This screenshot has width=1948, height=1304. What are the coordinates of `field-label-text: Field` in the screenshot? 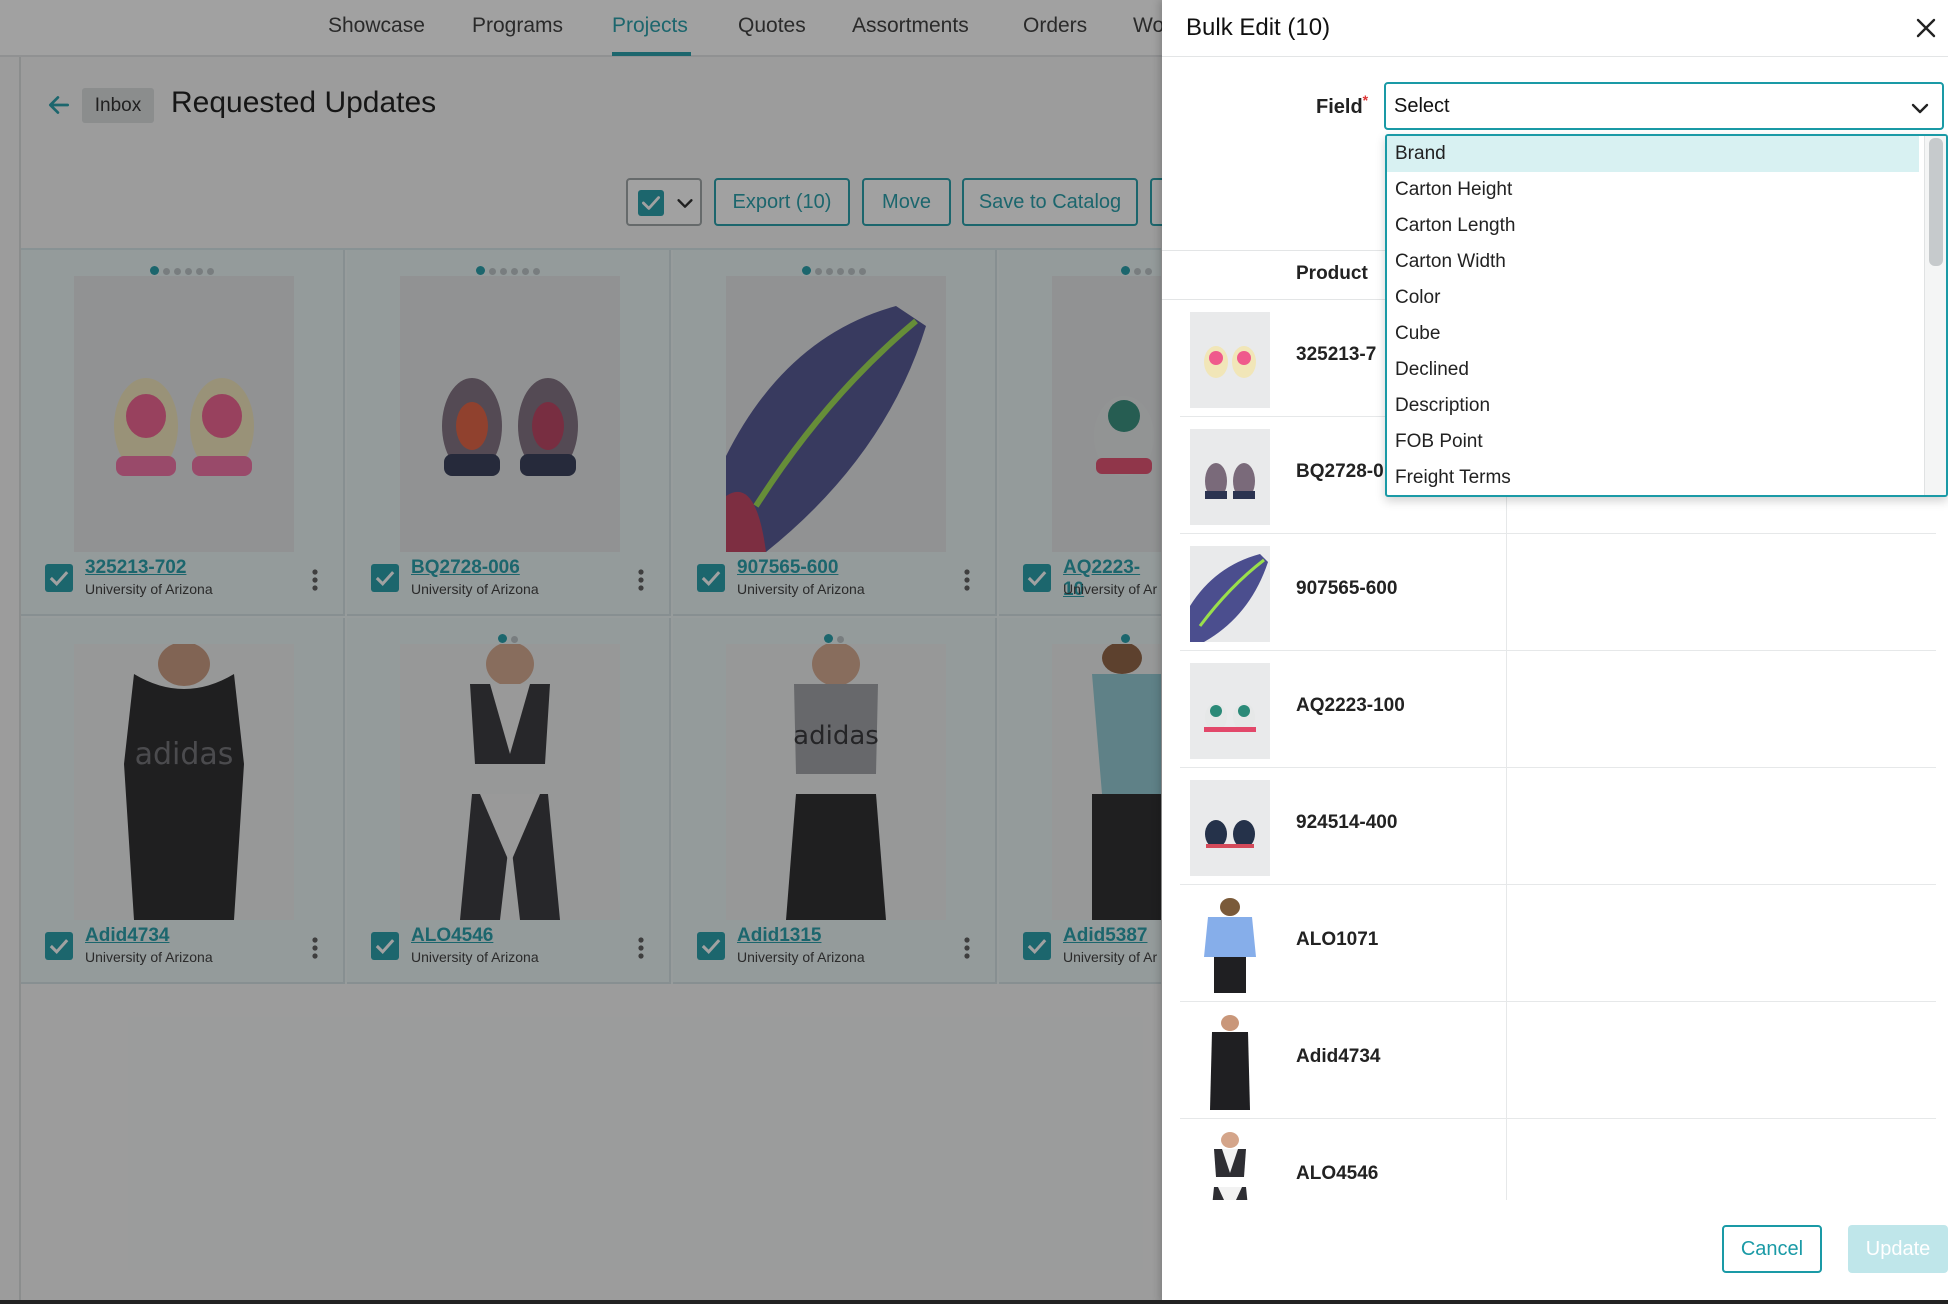 It's located at (1339, 107).